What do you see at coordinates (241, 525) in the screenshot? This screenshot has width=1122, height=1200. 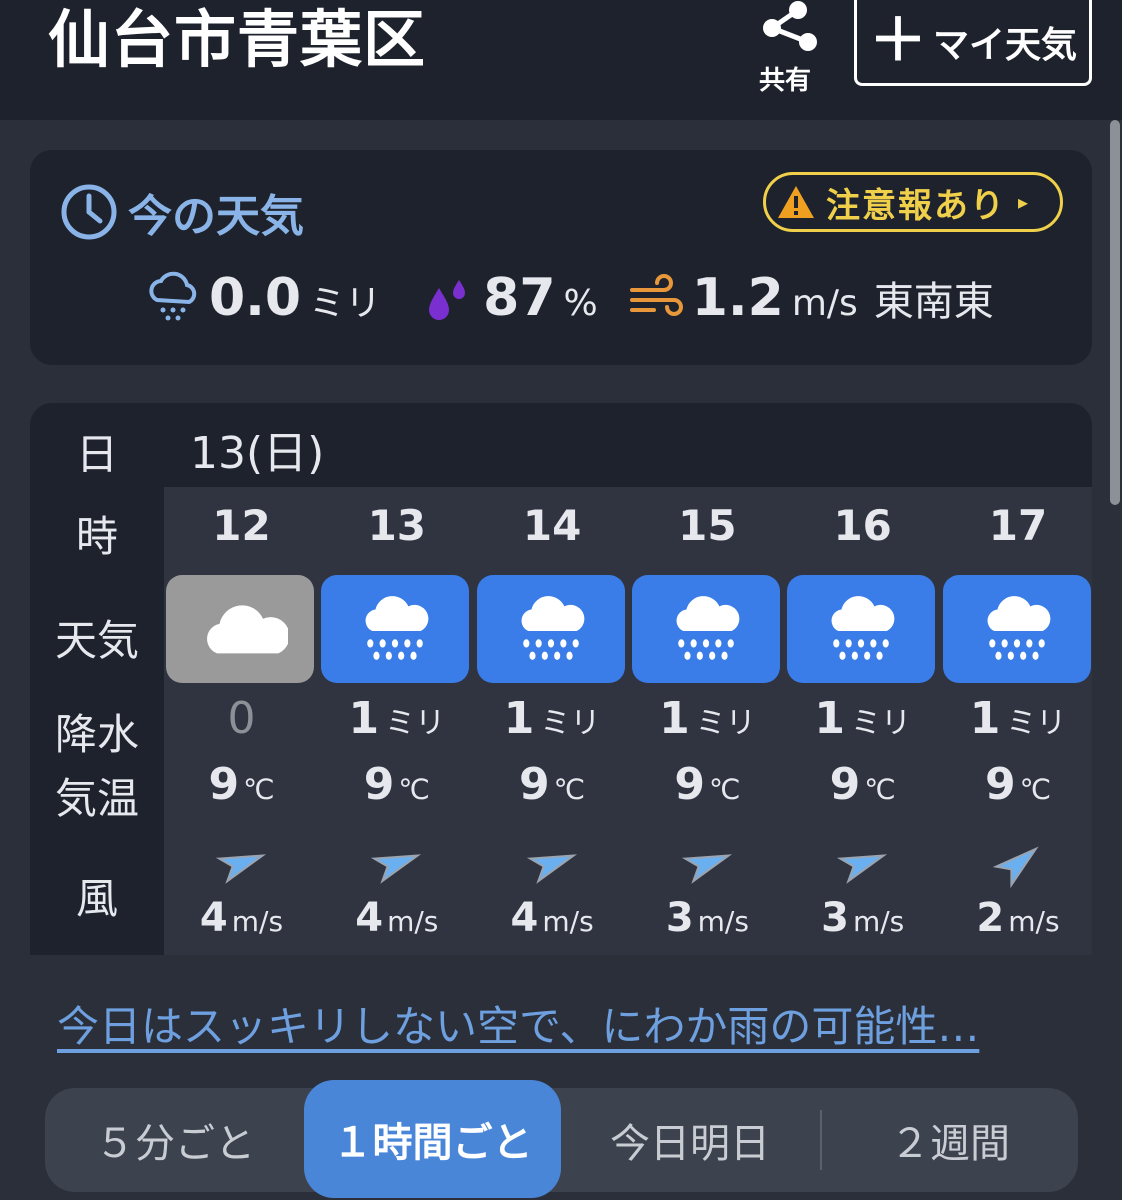 I see `hour-label: 12` at bounding box center [241, 525].